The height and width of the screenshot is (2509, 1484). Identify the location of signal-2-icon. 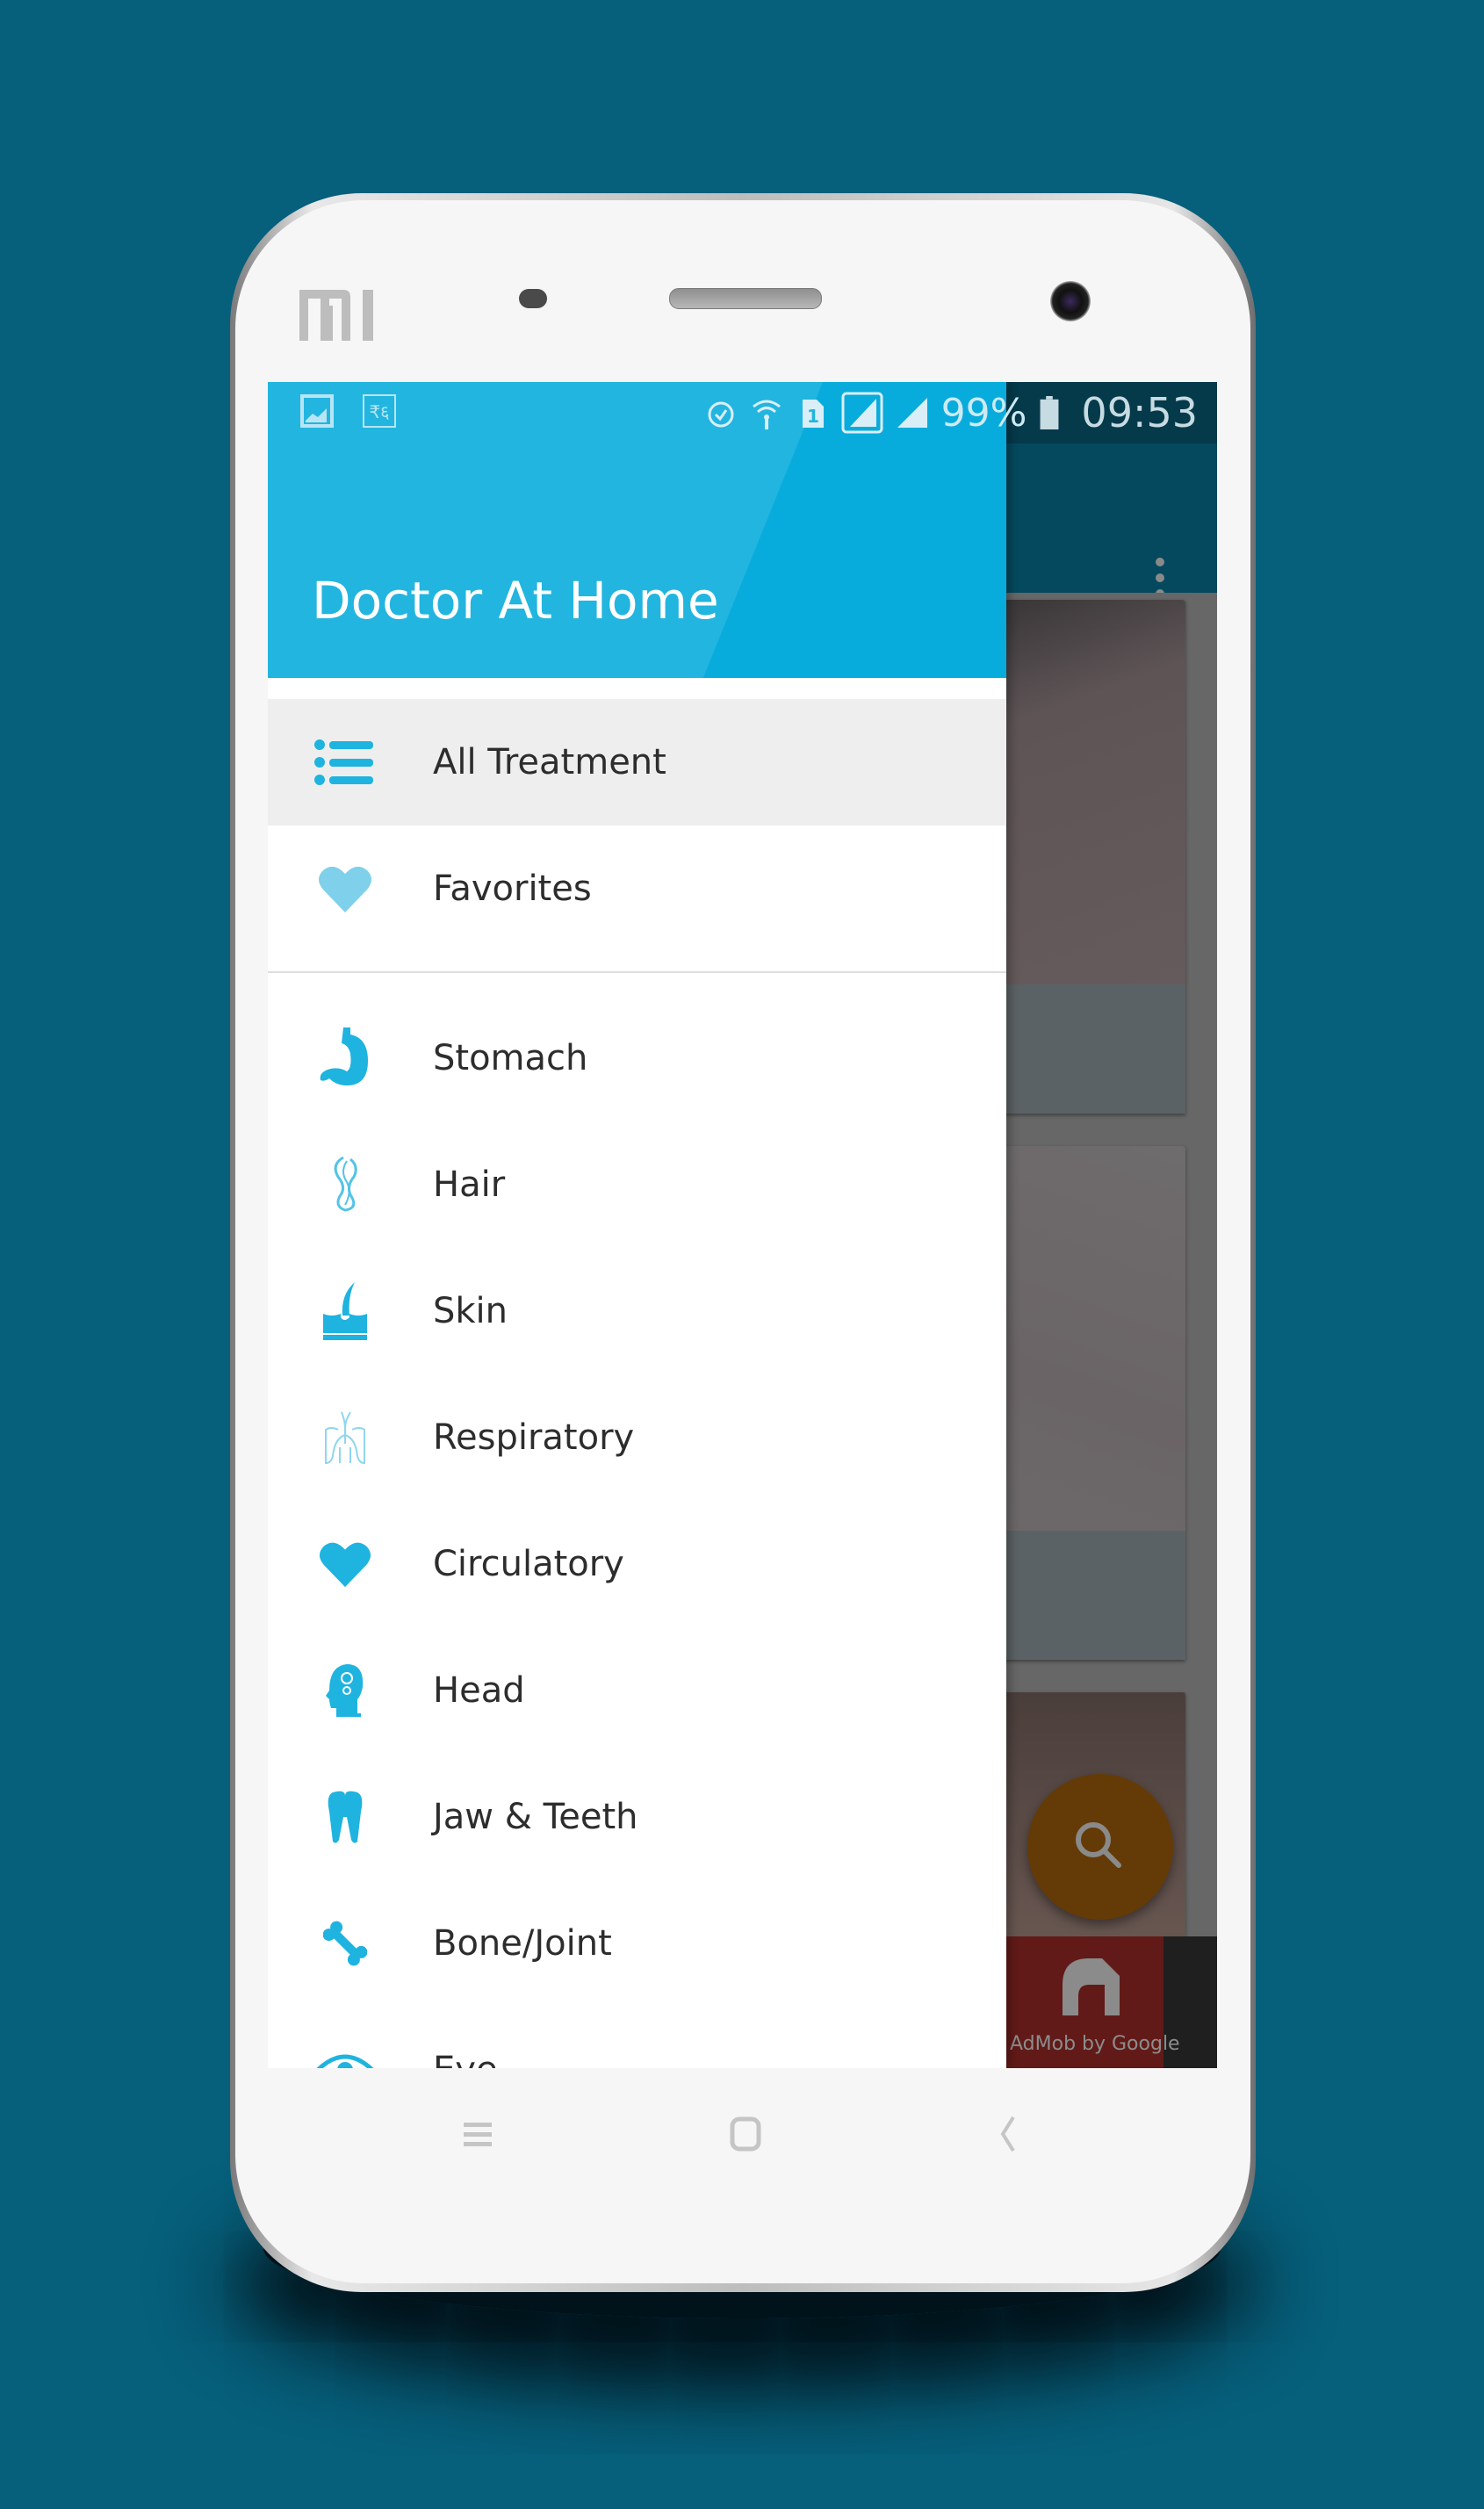
(912, 413).